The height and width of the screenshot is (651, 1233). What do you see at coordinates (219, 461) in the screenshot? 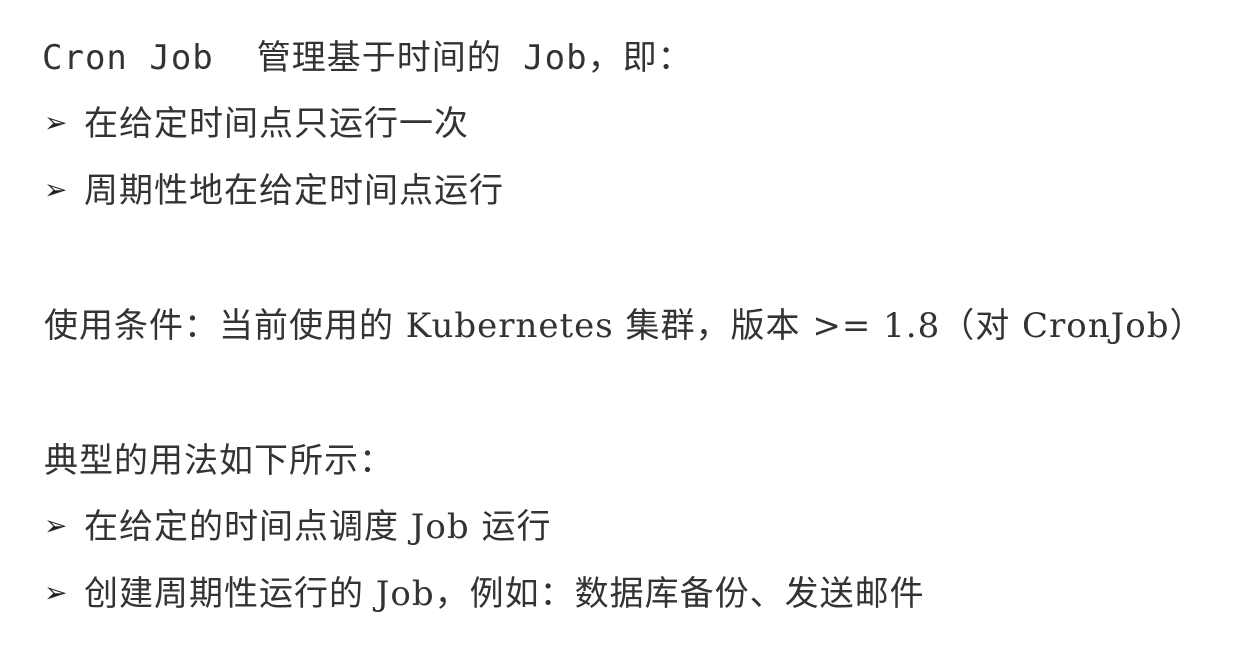
I see `usage-heading: 典型的用法如下所示：` at bounding box center [219, 461].